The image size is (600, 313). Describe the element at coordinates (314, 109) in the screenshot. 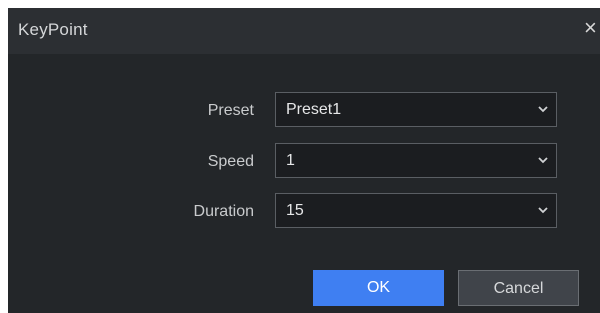

I see `preset-value: Preset1` at that location.